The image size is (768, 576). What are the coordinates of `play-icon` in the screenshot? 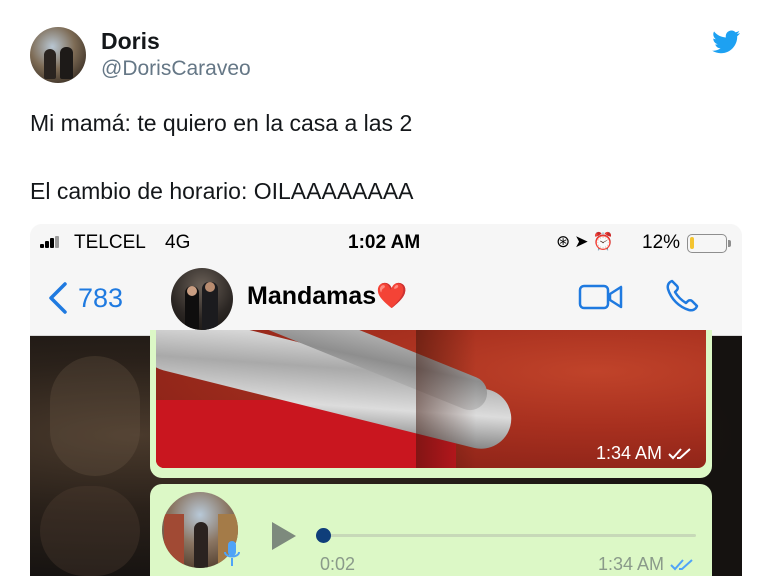 It's located at (283, 536).